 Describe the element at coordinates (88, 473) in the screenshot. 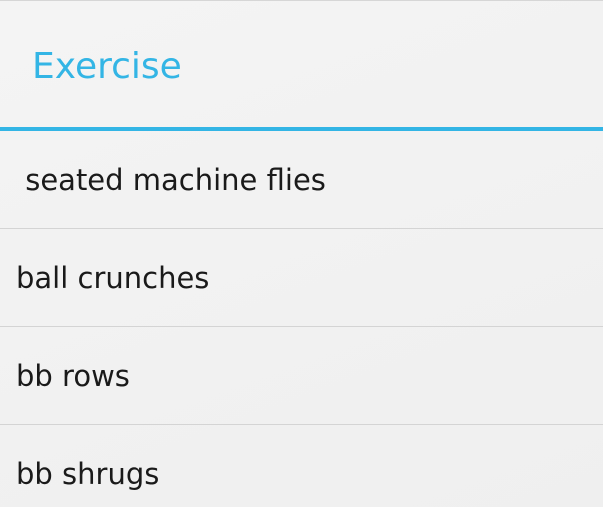

I see `exercise-label: bb shrugs` at that location.